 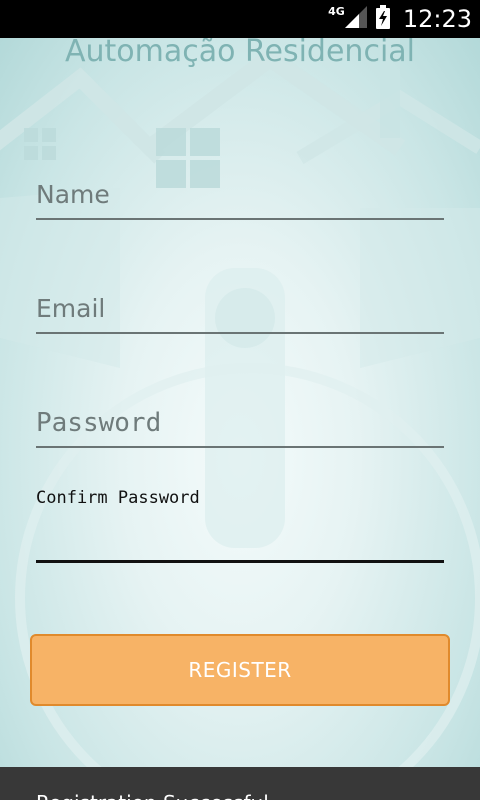 What do you see at coordinates (240, 19) in the screenshot?
I see `status-bar: 4G 12:23` at bounding box center [240, 19].